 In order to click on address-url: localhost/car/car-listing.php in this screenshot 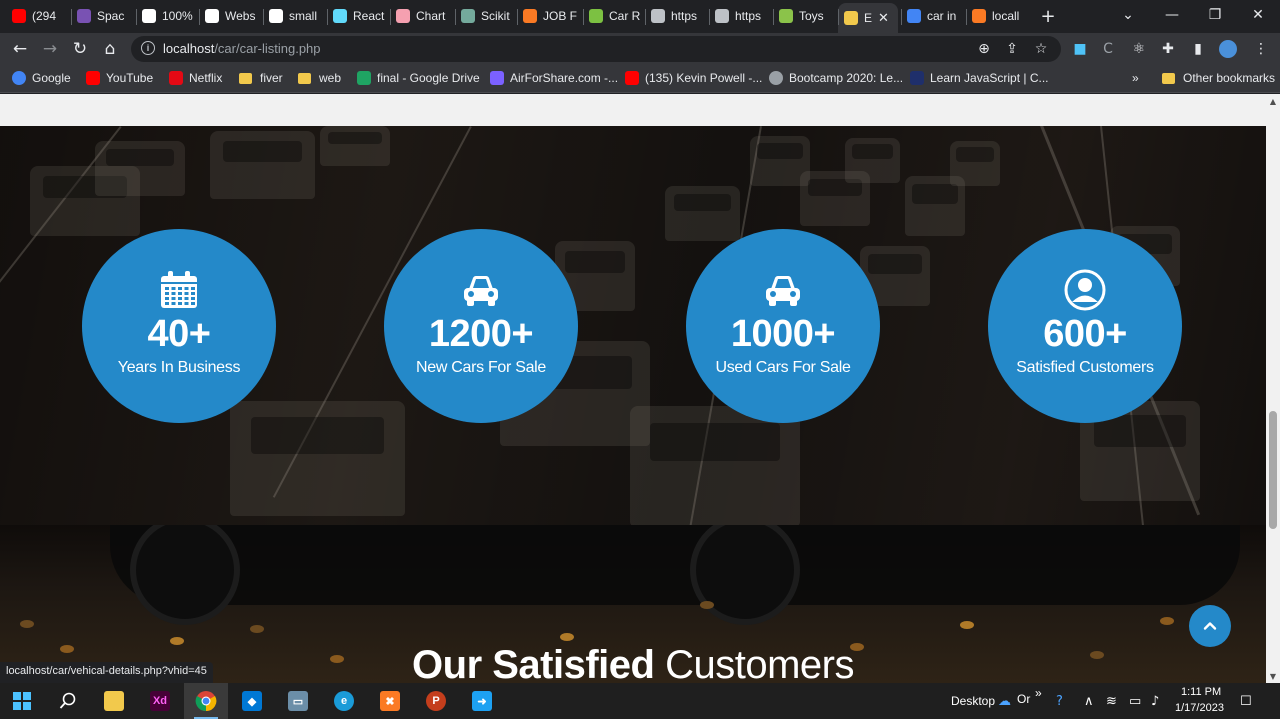, I will do `click(242, 48)`.